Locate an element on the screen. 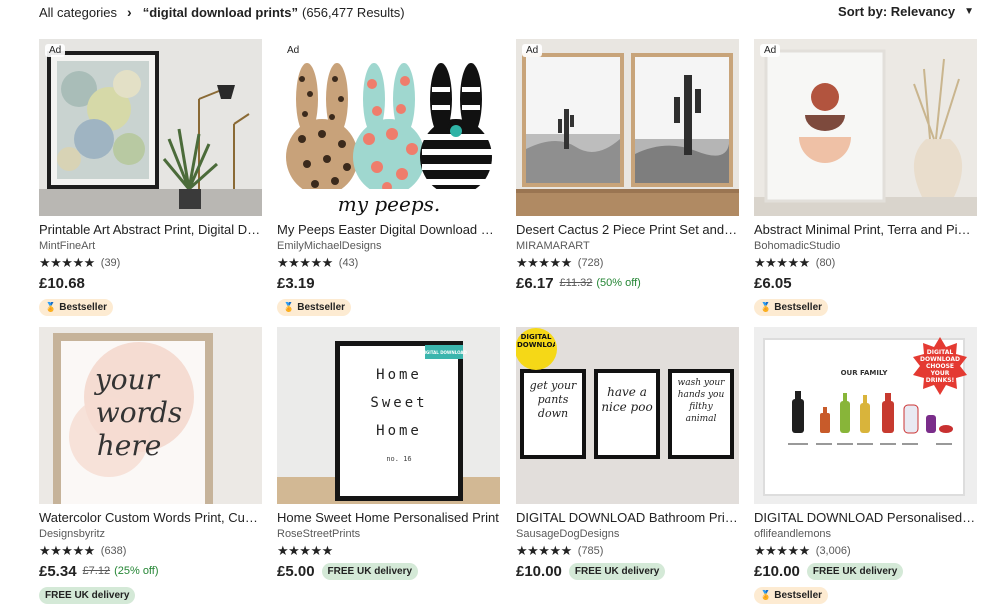  price-row: £3.19 is located at coordinates (389, 283).